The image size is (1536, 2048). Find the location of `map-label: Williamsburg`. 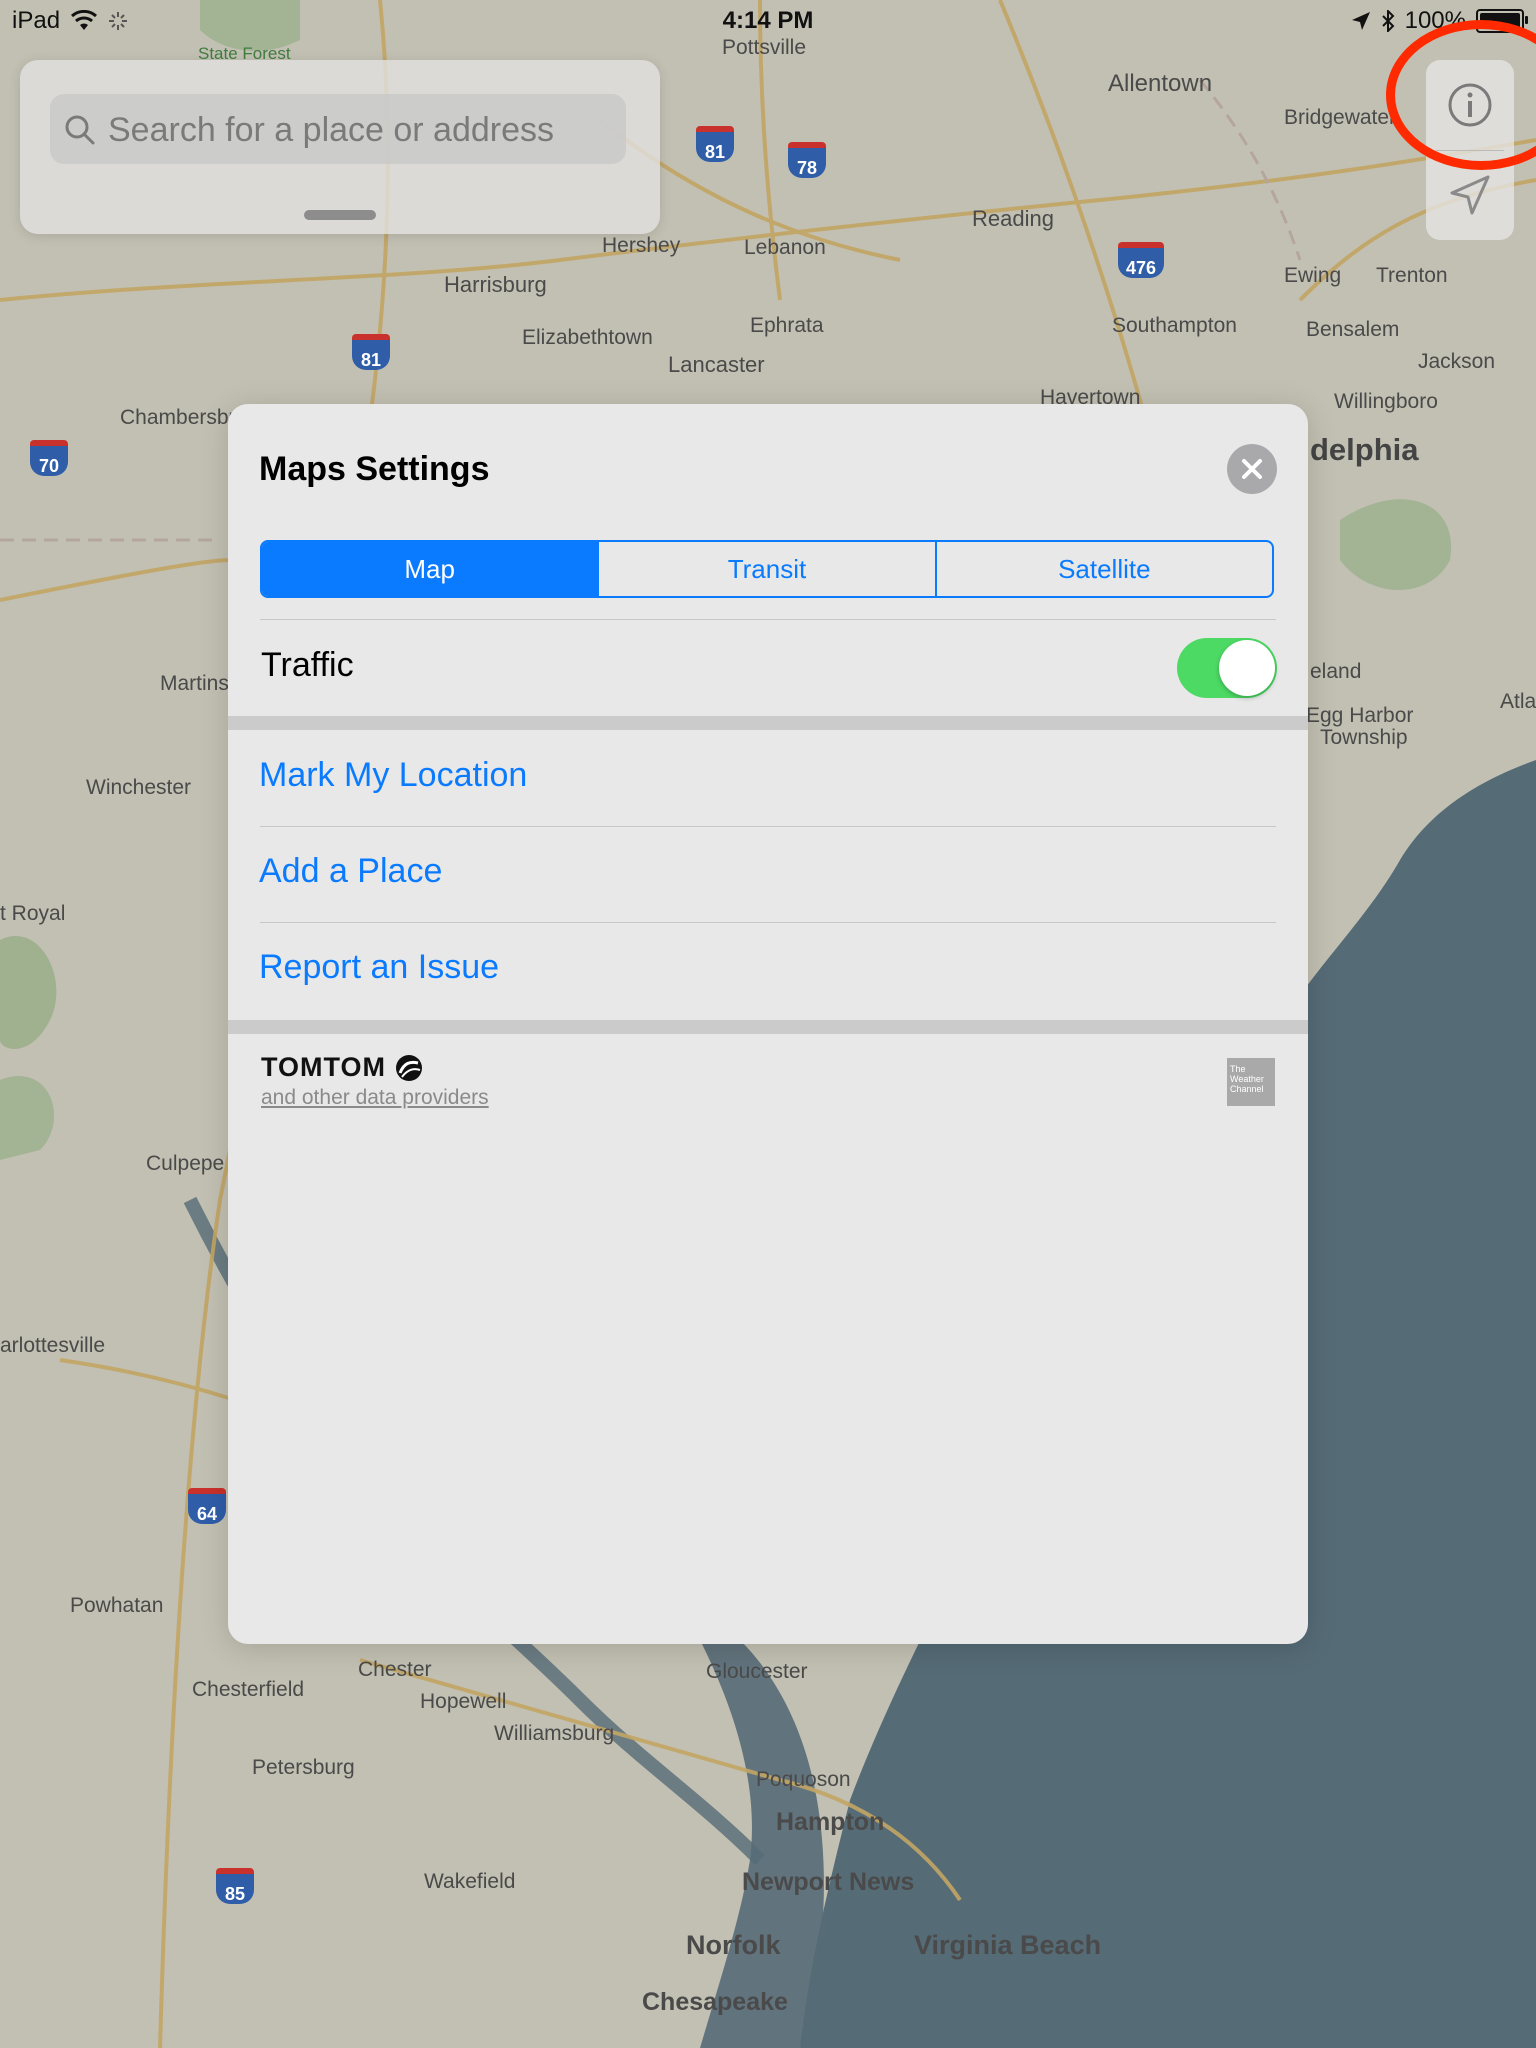

map-label: Williamsburg is located at coordinates (554, 1733).